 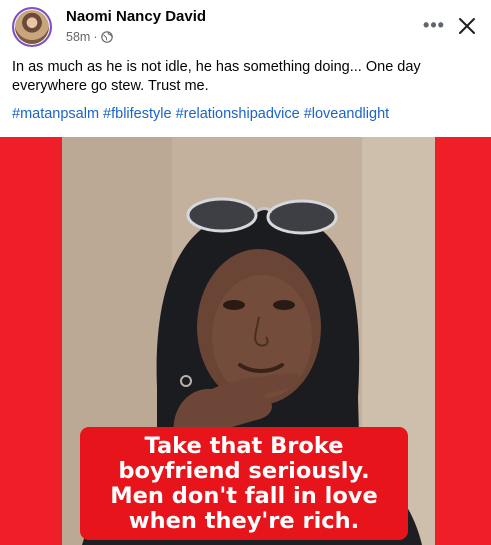 I want to click on post-time: 58m, so click(x=78, y=37).